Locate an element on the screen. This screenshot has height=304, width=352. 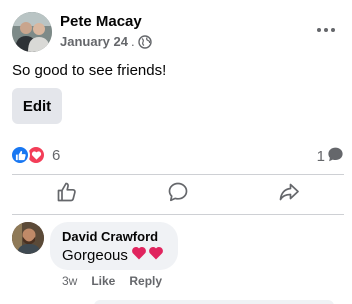
post-author-name: Pete Macay is located at coordinates (101, 21).